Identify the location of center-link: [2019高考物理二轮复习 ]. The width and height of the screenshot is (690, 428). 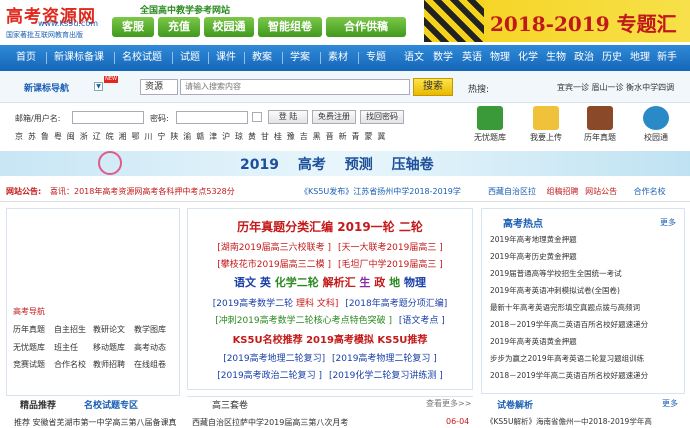
(384, 359).